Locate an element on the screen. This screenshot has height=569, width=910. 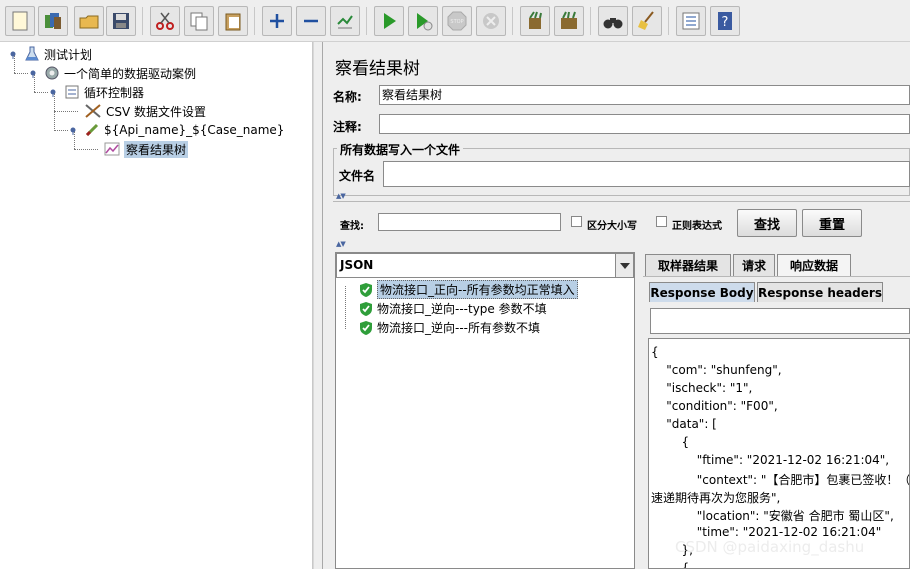
tab-response-body: Response Body is located at coordinates (702, 292).